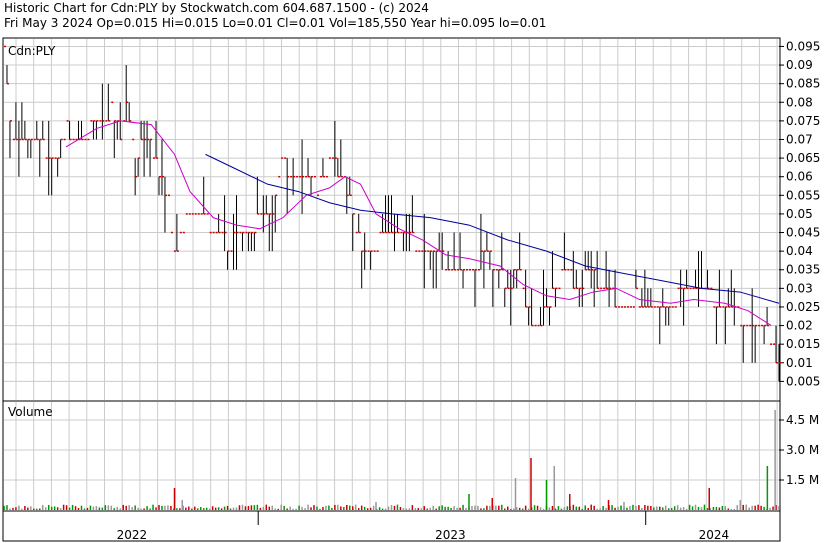 The width and height of the screenshot is (830, 543). What do you see at coordinates (802, 420) in the screenshot?
I see `volume-tick-label: 4.5 M` at bounding box center [802, 420].